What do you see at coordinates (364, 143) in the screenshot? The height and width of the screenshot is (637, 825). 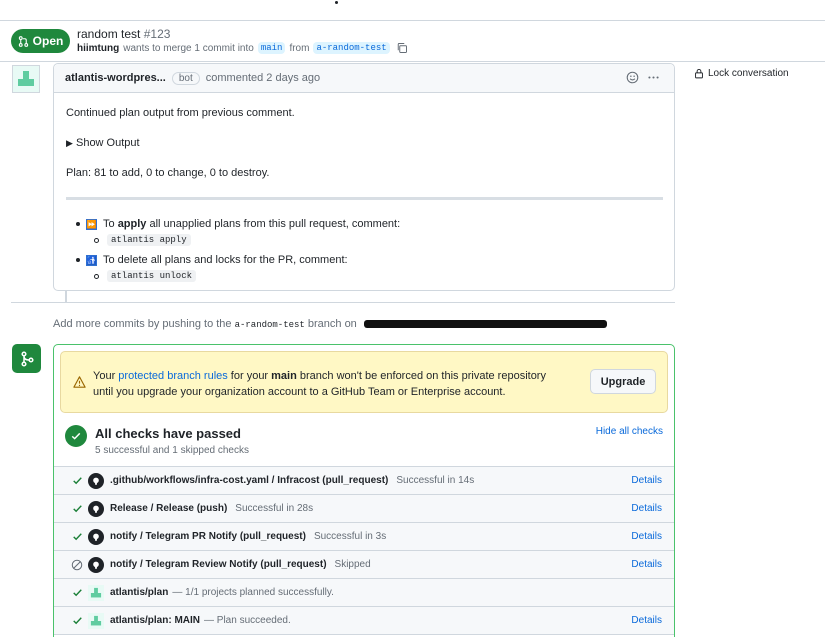 I see `show-output-toggle: ▶ Show Output` at bounding box center [364, 143].